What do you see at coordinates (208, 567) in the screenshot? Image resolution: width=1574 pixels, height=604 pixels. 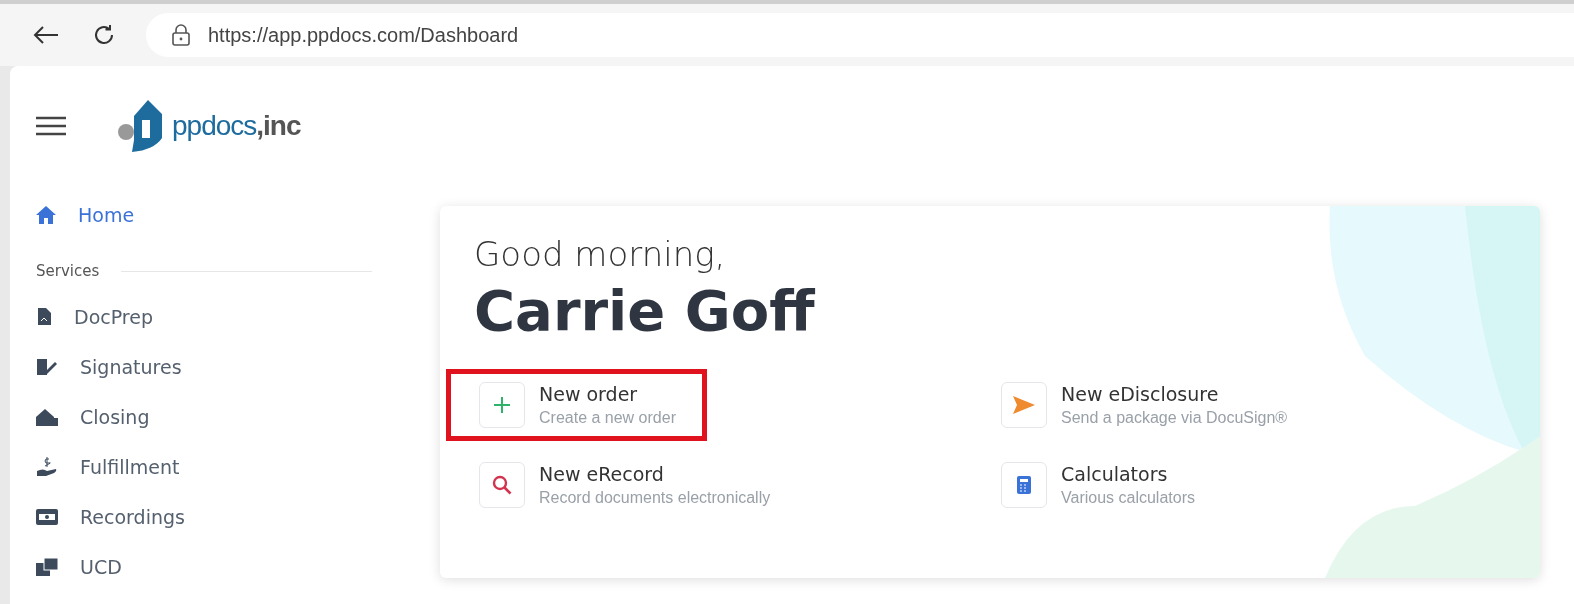 I see `sidebar-nav-item: UCD` at bounding box center [208, 567].